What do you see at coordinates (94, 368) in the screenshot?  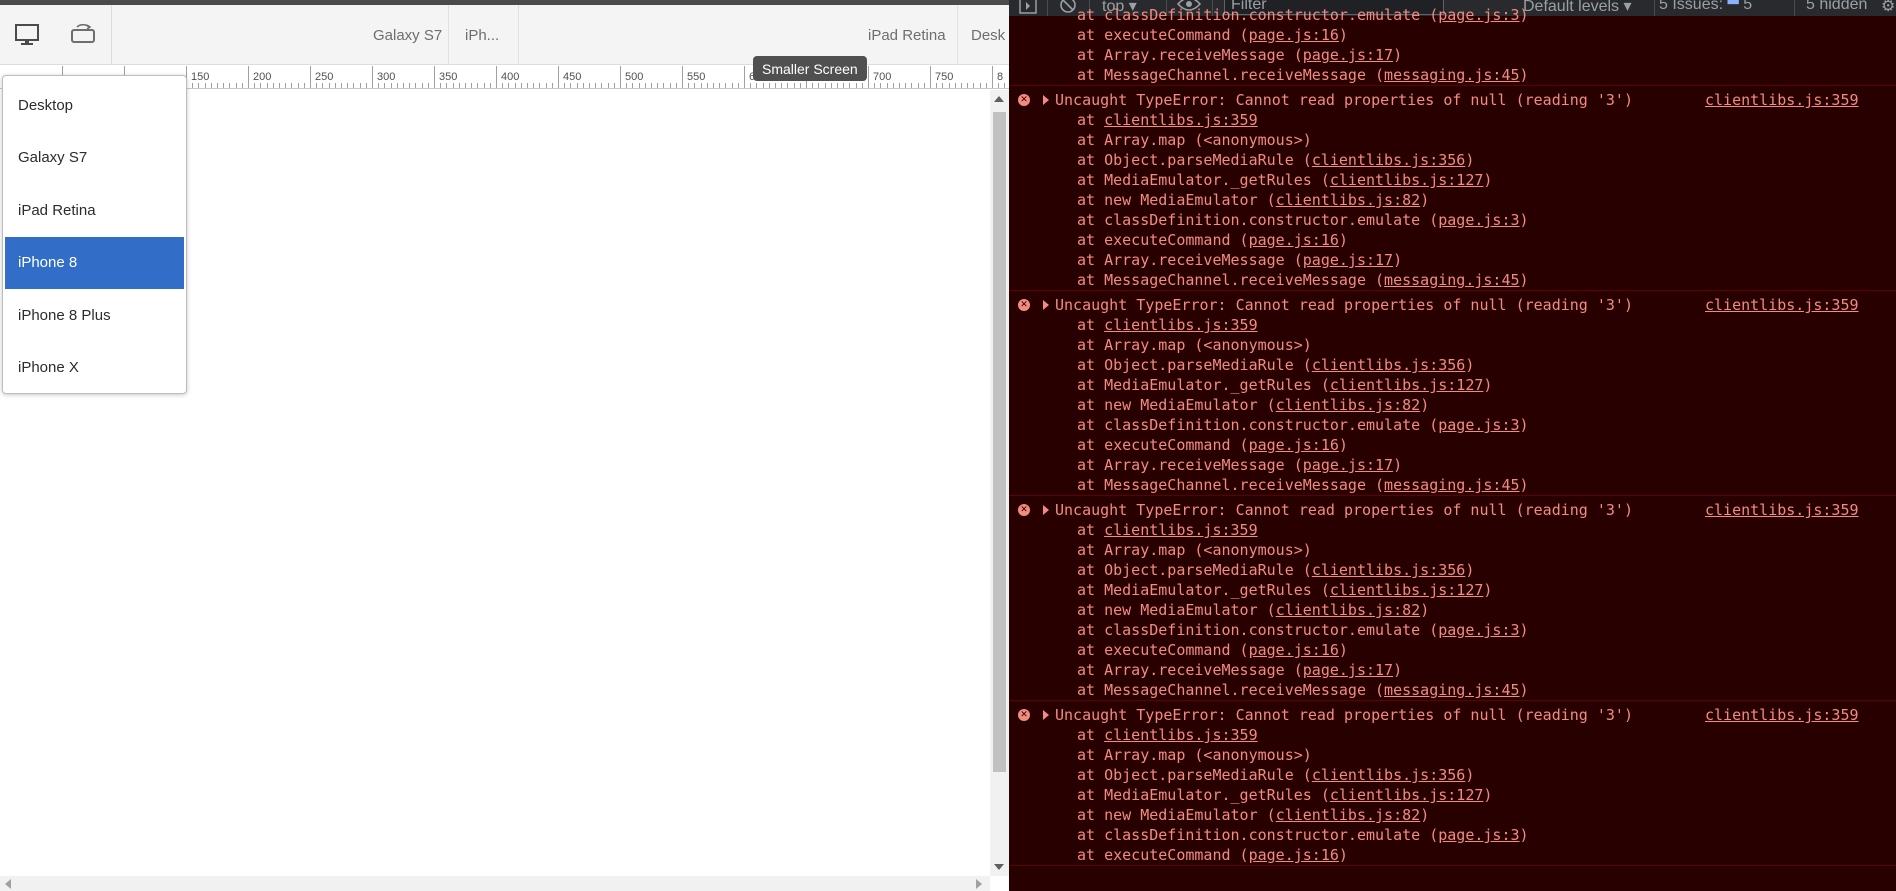 I see `device-menu-item: iPhone X` at bounding box center [94, 368].